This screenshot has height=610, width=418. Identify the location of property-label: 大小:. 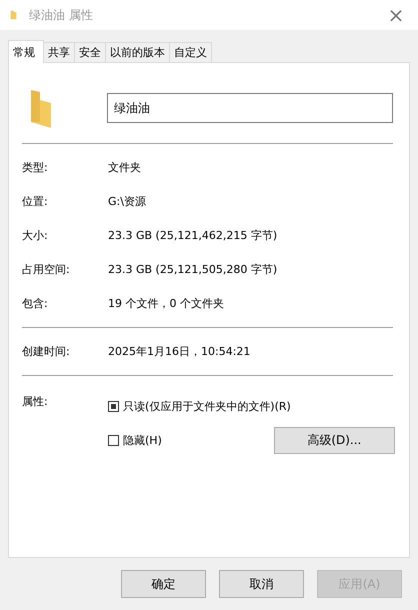
(35, 235).